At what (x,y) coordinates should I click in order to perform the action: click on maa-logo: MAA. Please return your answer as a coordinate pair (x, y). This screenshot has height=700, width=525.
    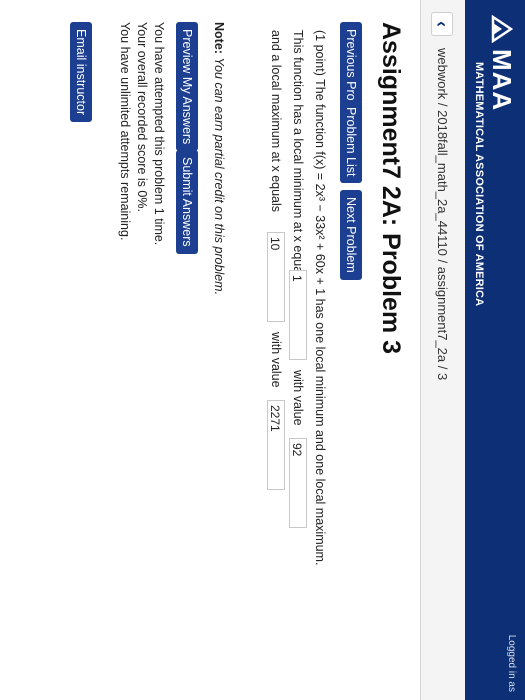
    Looking at the image, I should click on (501, 63).